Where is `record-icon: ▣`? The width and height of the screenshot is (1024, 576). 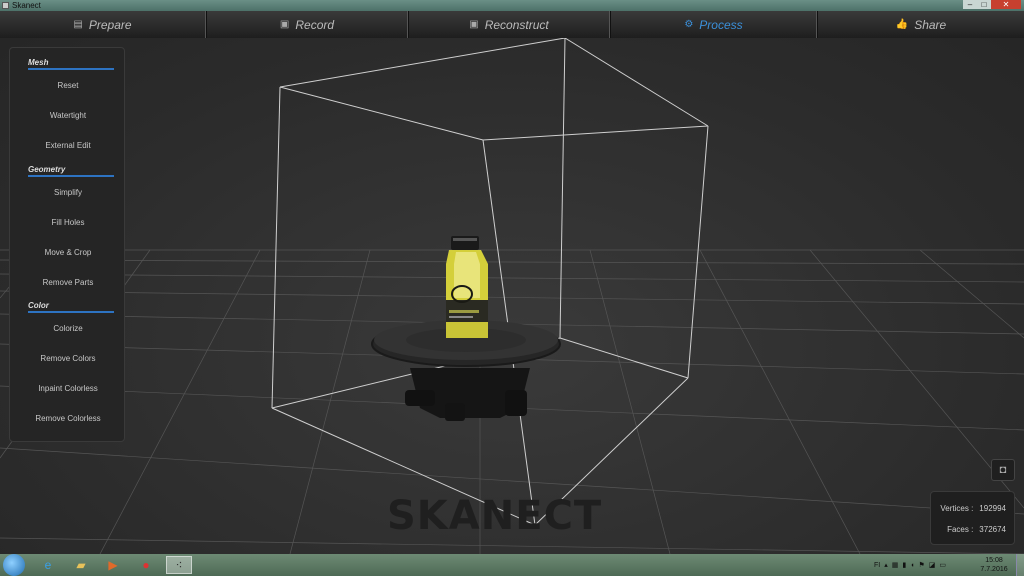
record-icon: ▣ is located at coordinates (284, 24).